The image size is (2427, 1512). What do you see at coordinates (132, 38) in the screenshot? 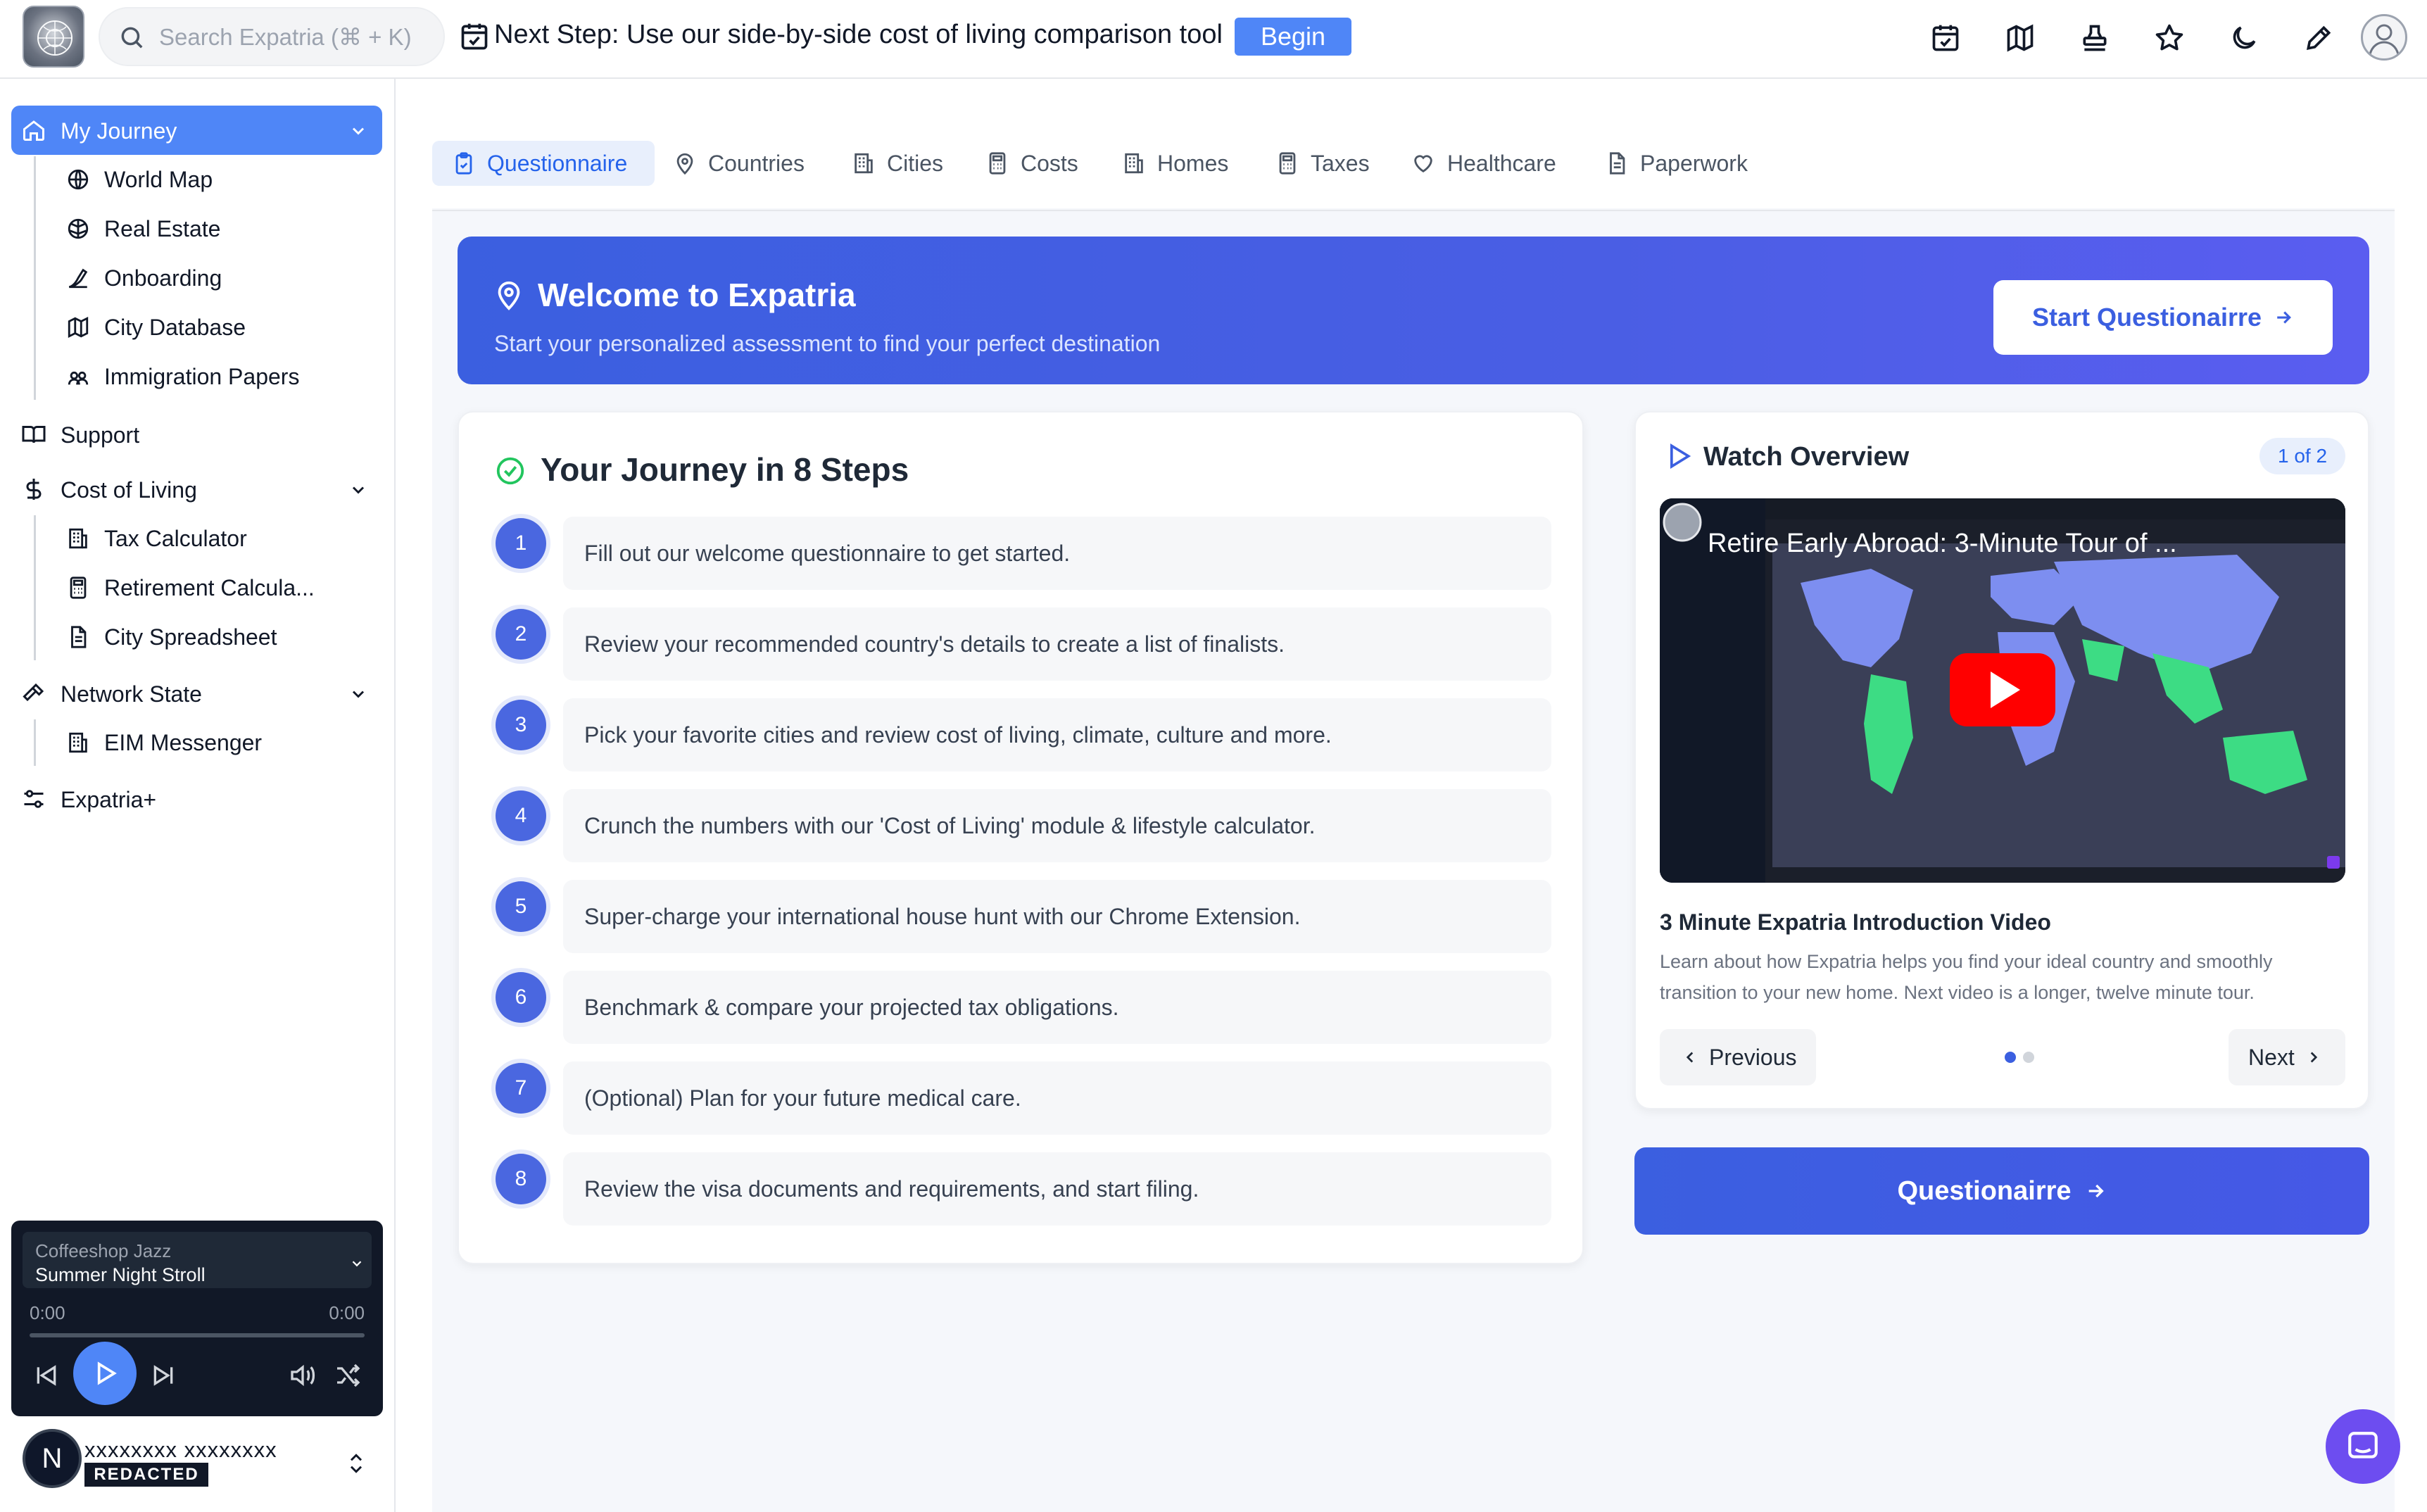
I see `search-icon` at bounding box center [132, 38].